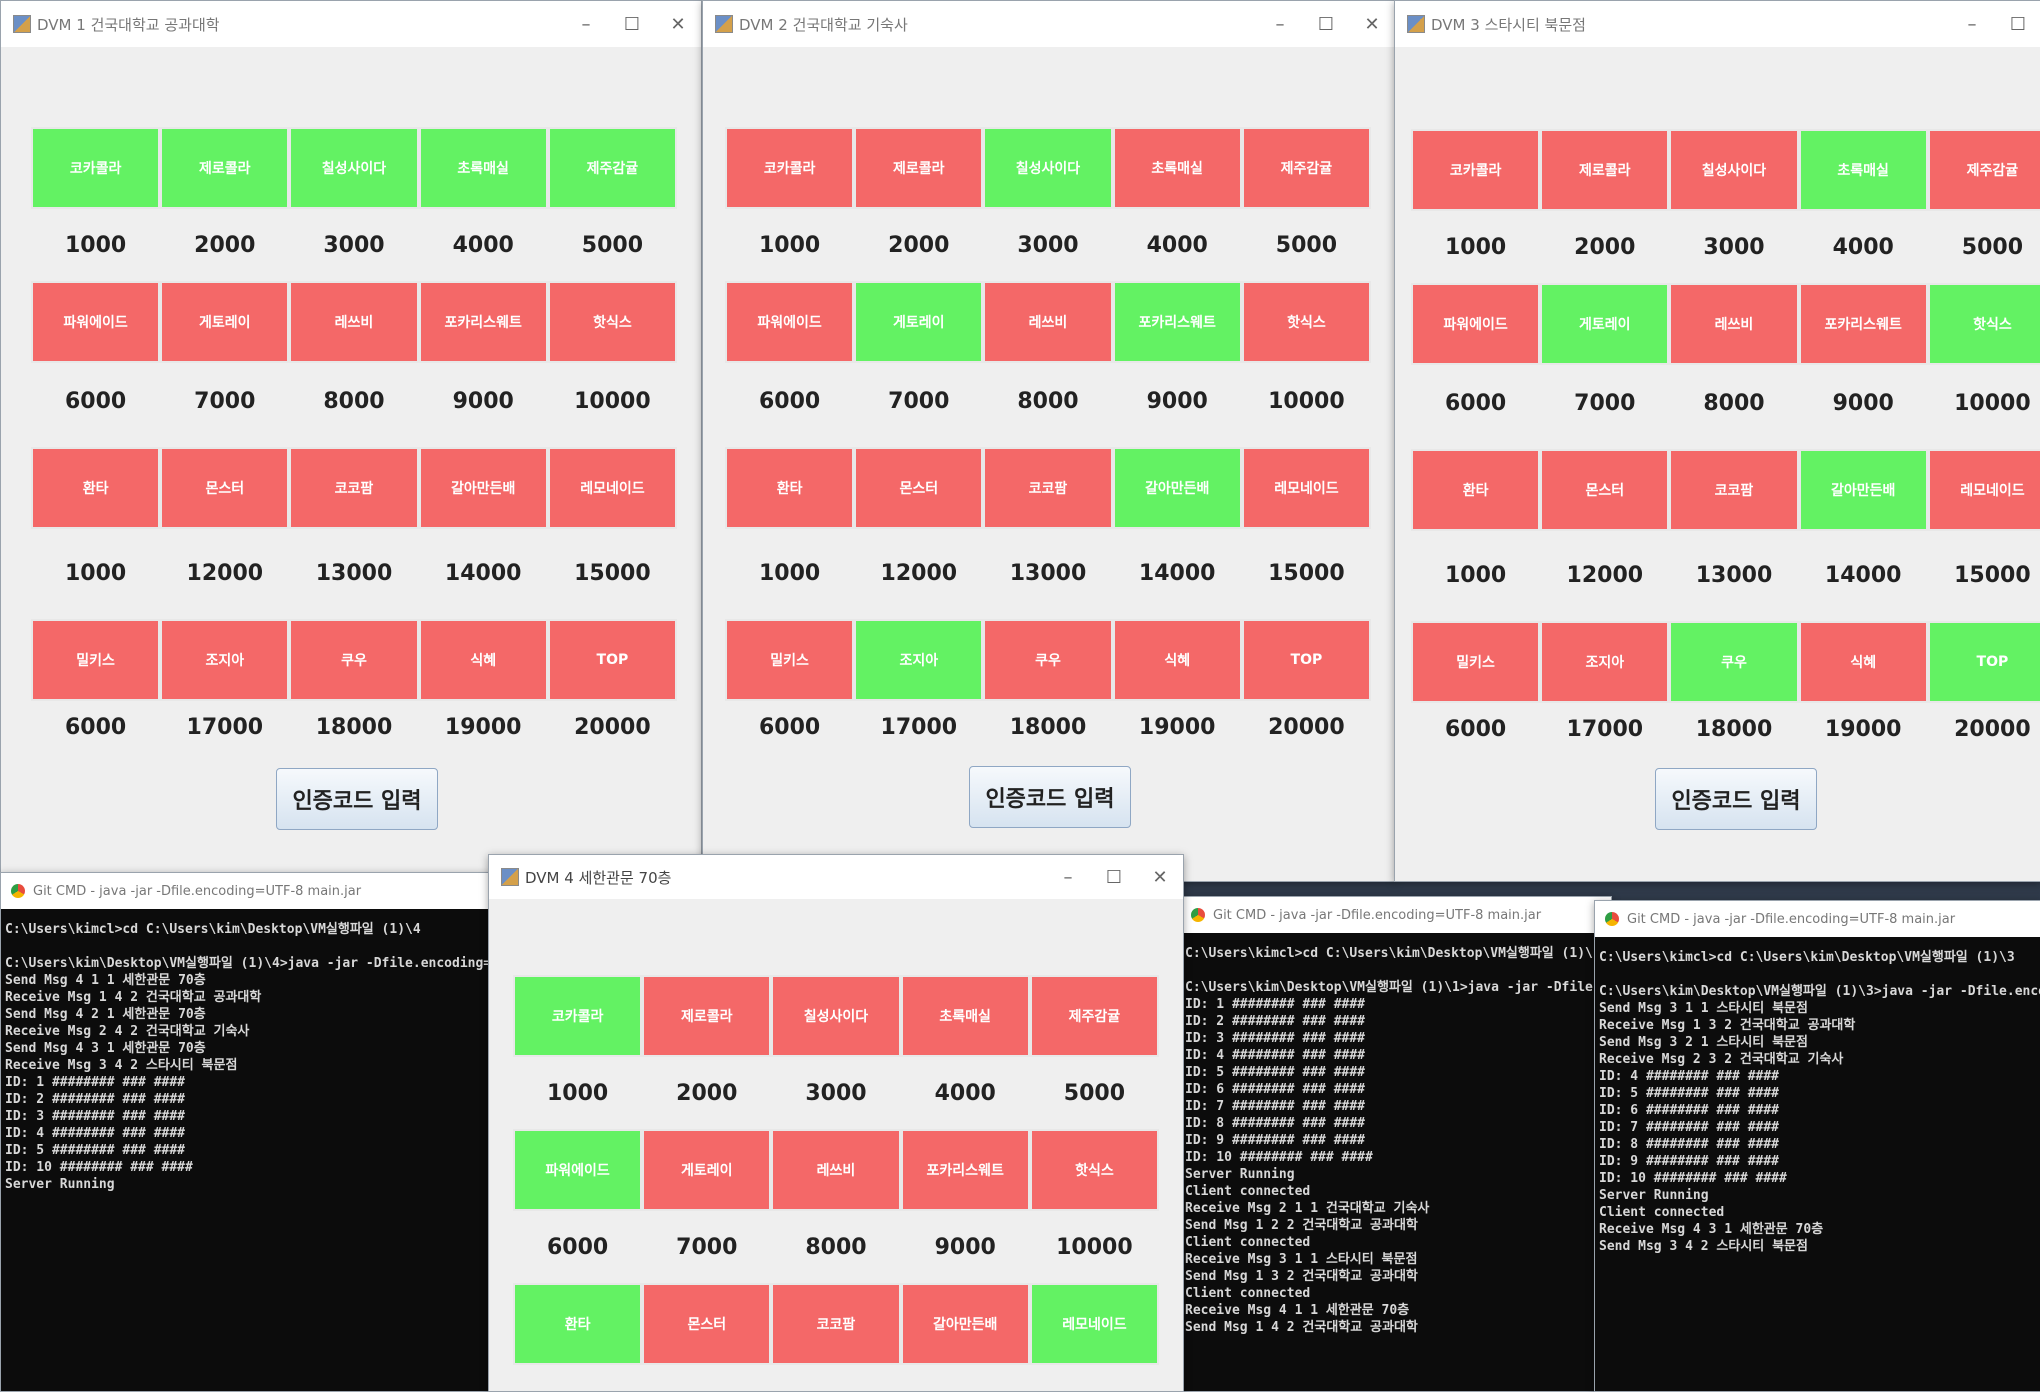  I want to click on vm3-auth-code-button: 인증코드 입력, so click(1736, 799).